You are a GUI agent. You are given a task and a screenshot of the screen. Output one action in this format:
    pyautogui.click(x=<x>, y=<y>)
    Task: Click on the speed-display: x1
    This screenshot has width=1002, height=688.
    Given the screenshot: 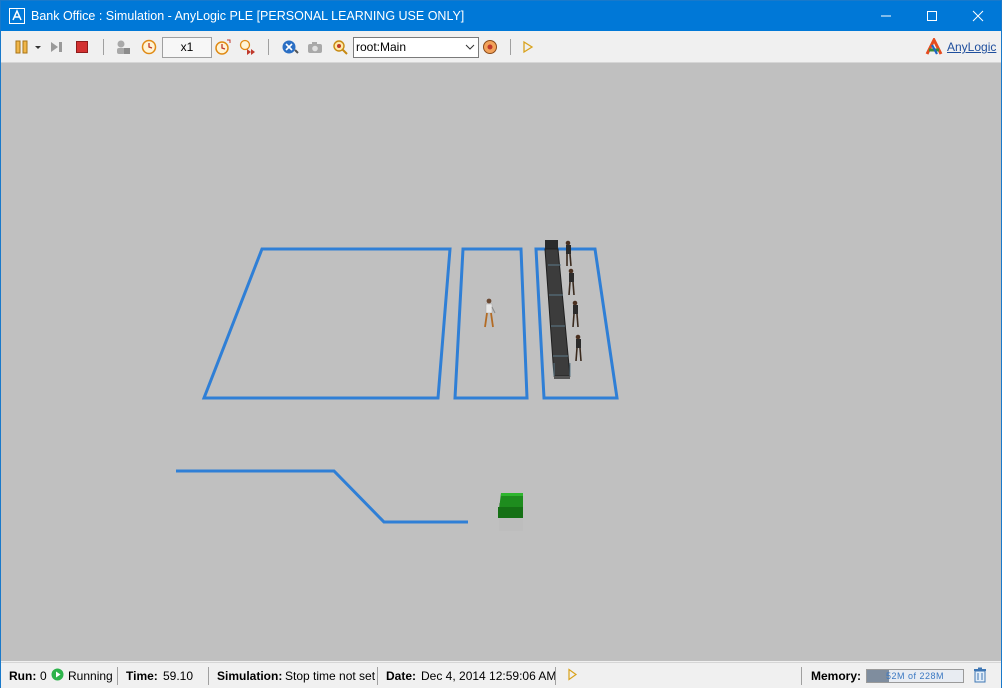 What is the action you would take?
    pyautogui.click(x=187, y=47)
    